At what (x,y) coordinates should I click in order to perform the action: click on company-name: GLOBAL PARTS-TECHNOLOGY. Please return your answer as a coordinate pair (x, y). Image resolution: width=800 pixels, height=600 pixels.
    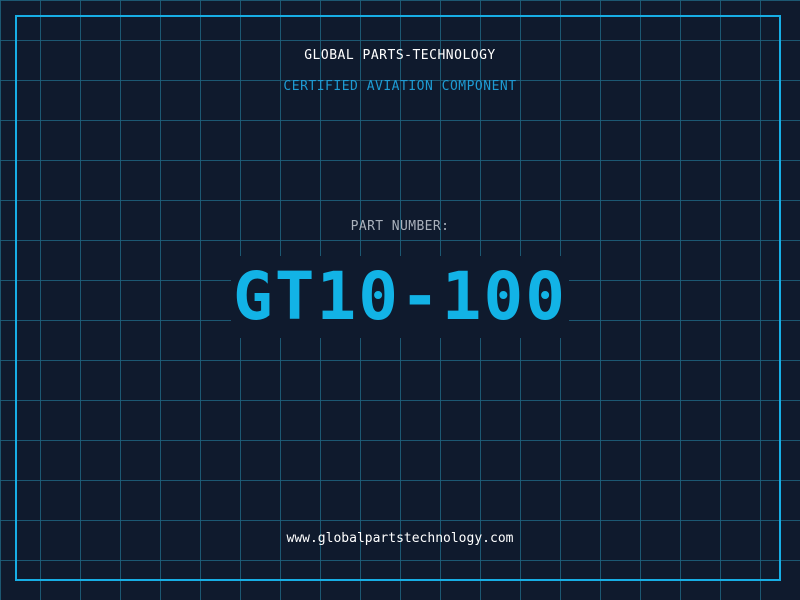
    Looking at the image, I should click on (400, 55).